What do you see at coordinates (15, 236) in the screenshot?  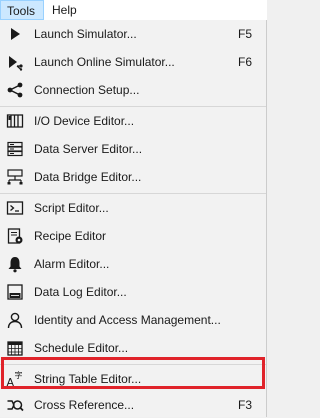 I see `recipe-icon` at bounding box center [15, 236].